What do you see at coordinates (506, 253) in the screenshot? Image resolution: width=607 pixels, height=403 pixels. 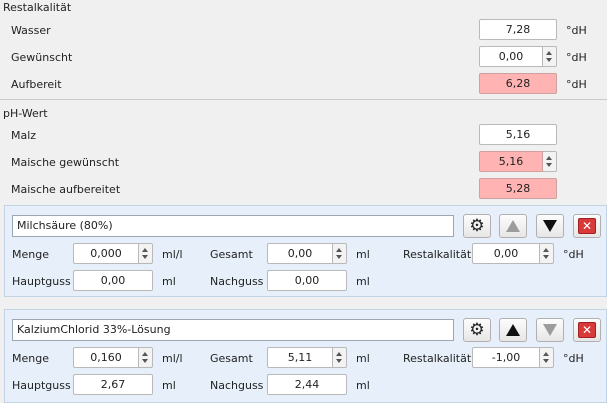 I see `rest-input: 0,00` at bounding box center [506, 253].